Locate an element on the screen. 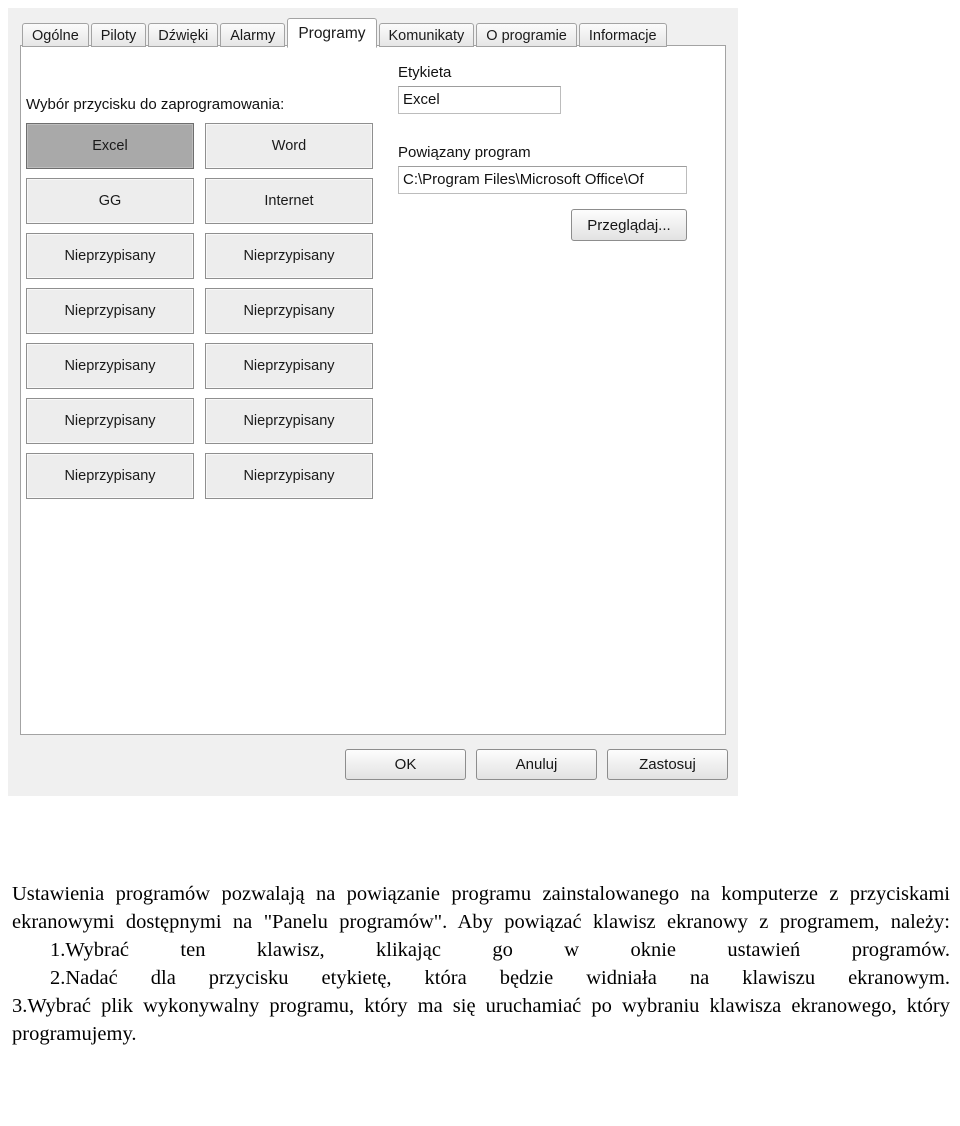 This screenshot has height=1126, width=960. dialog-footer: OK Anuluj Zastosuj is located at coordinates (536, 764).